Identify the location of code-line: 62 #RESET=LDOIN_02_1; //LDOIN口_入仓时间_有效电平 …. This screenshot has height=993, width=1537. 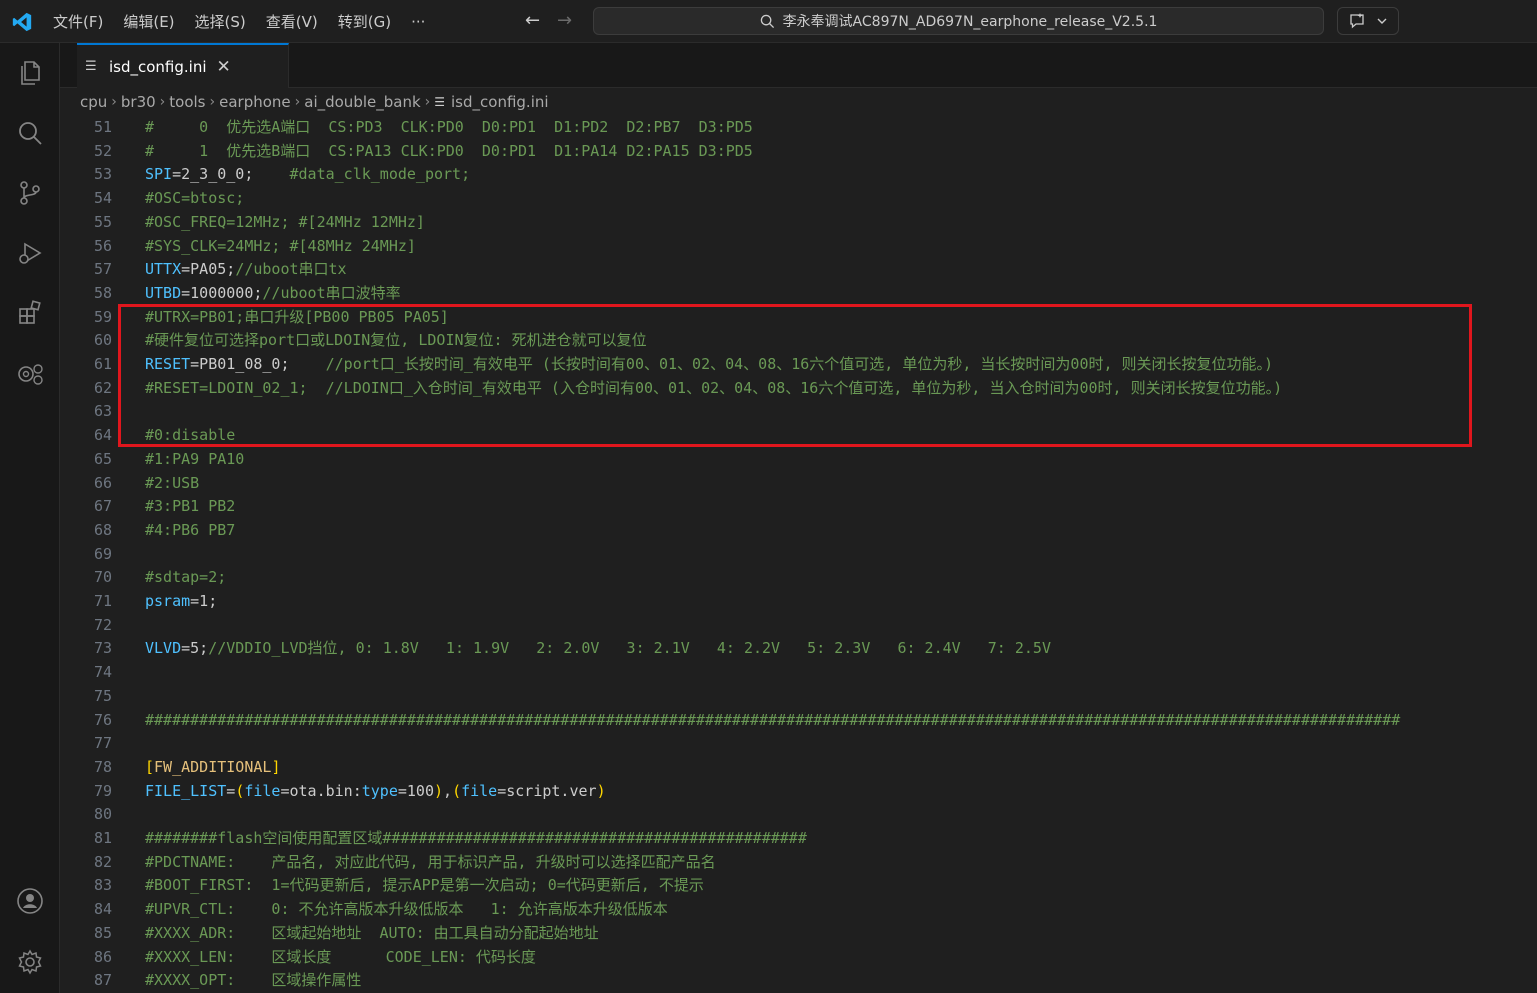
(798, 388).